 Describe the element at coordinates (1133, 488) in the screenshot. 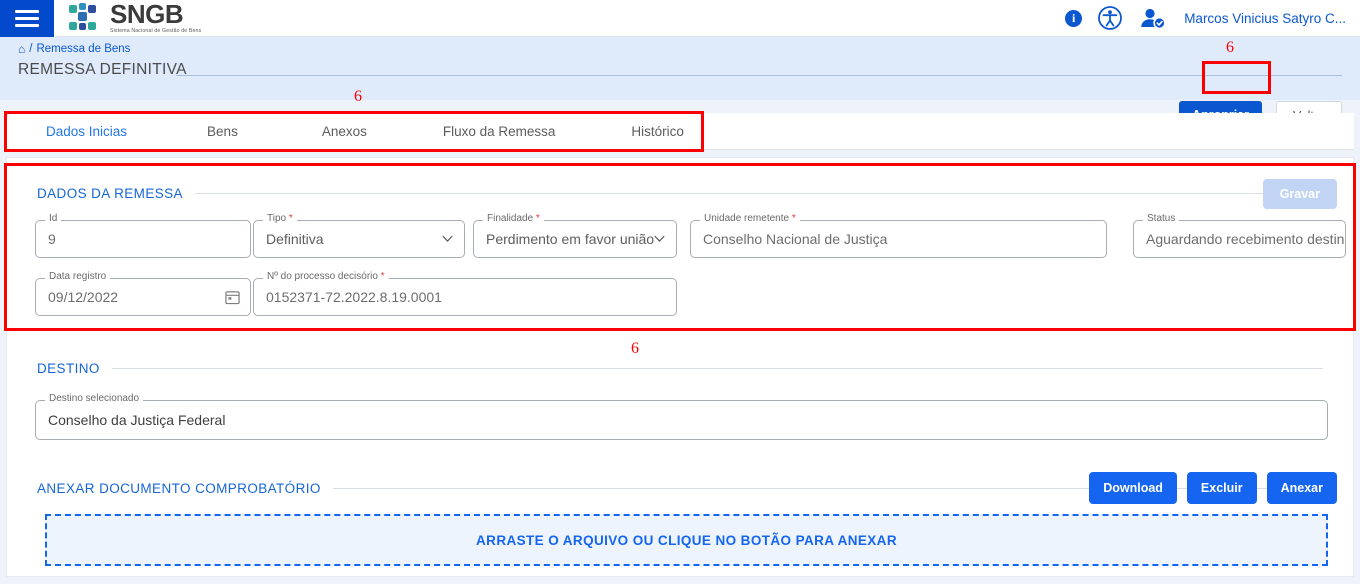

I see `download-button: Download` at that location.